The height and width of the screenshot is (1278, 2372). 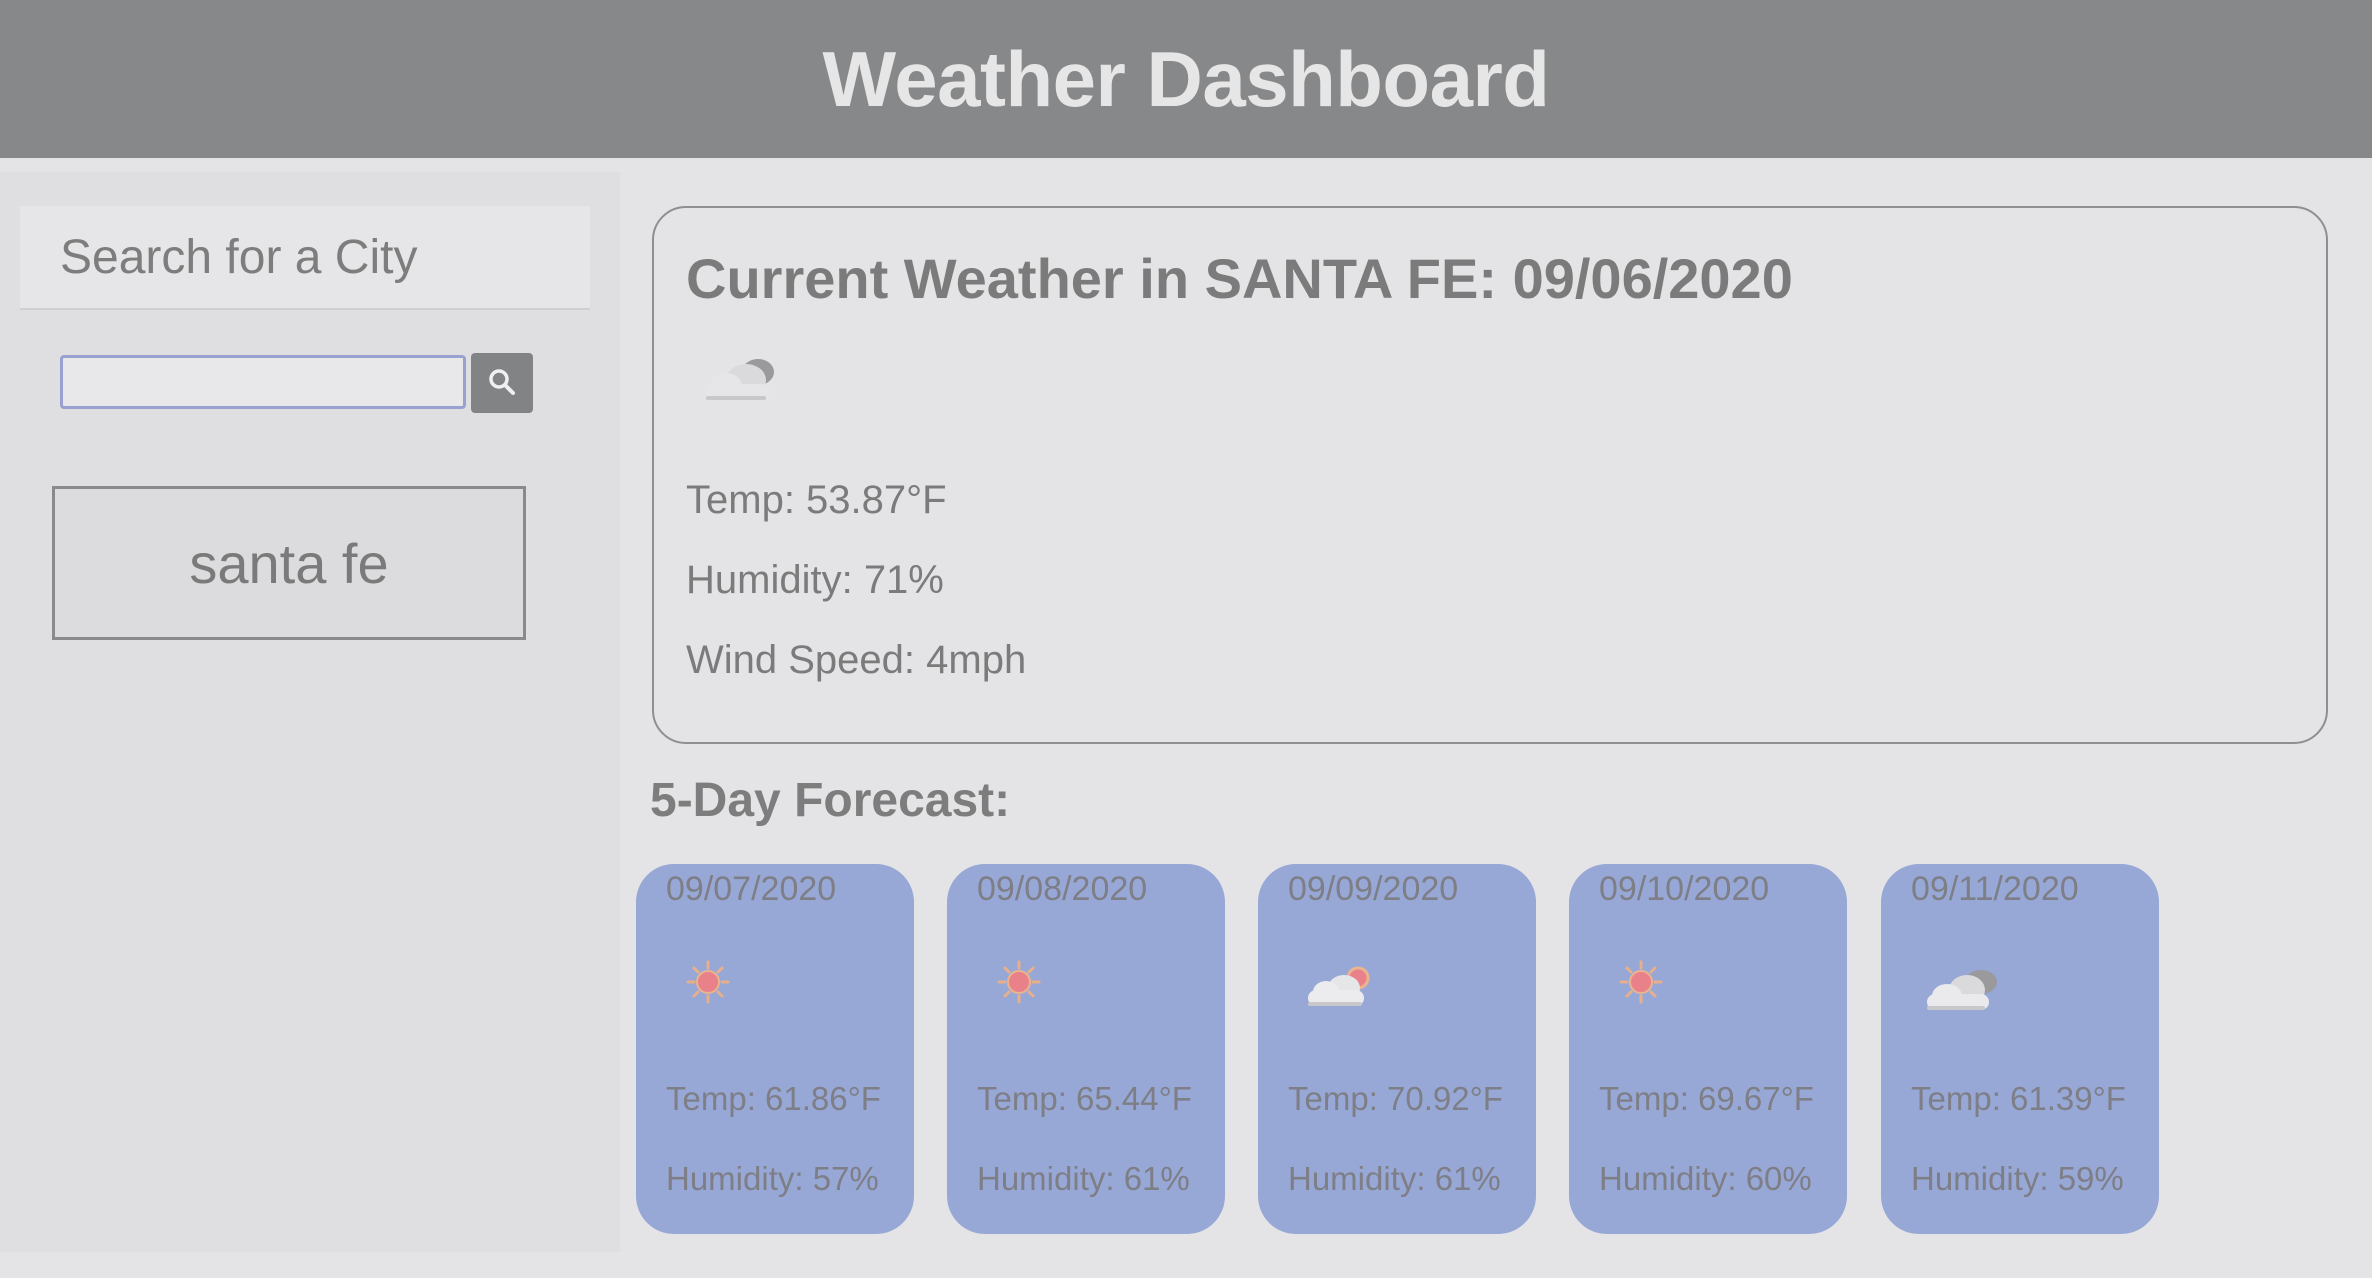 I want to click on current-weather-title: Current Weather in SANTA FE: 09/06/2020, so click(x=1239, y=278).